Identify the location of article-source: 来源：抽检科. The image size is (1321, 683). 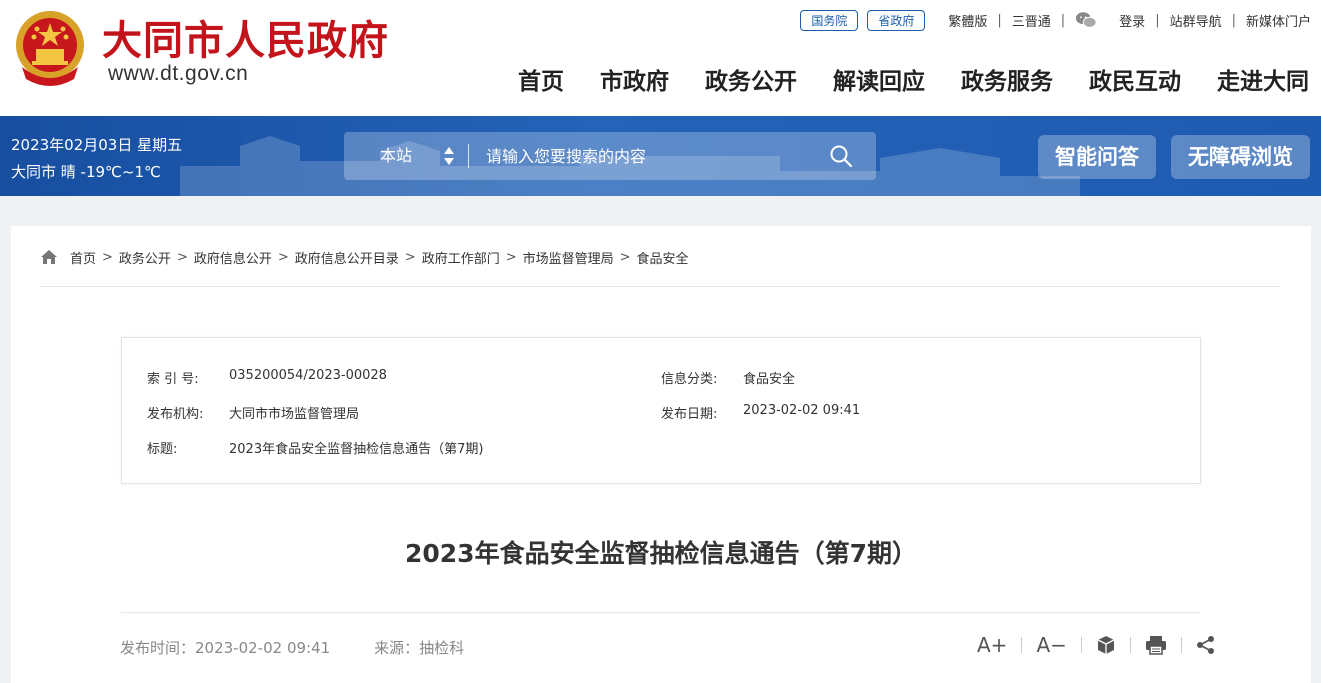
(419, 648).